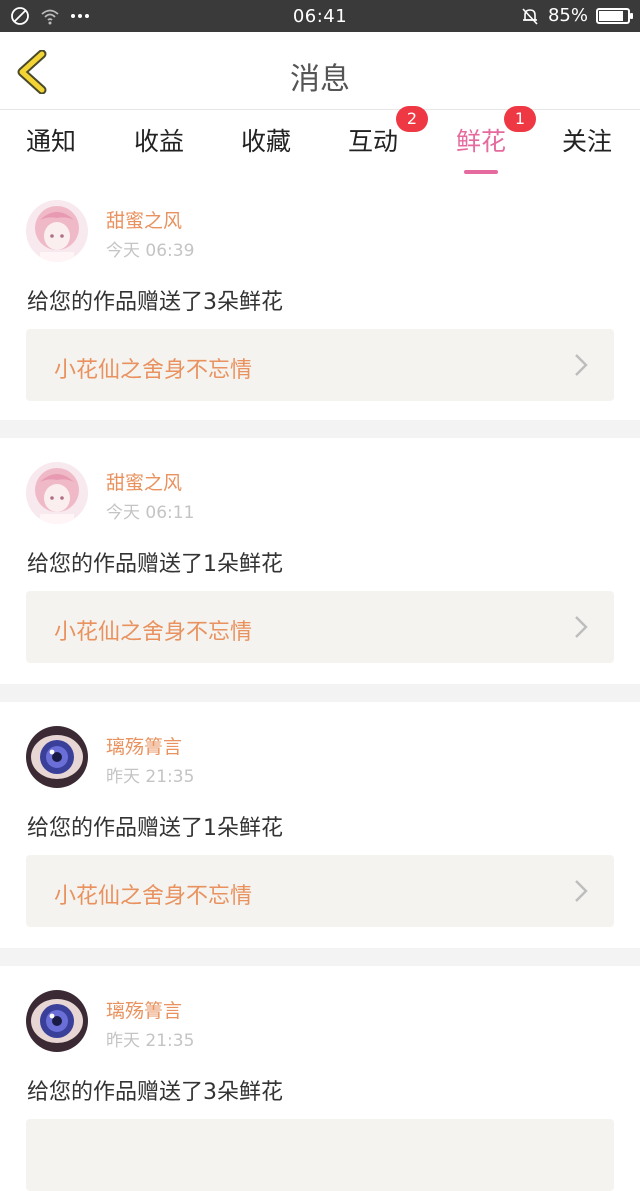 This screenshot has width=640, height=1191. Describe the element at coordinates (320, 1155) in the screenshot. I see `work-link` at that location.